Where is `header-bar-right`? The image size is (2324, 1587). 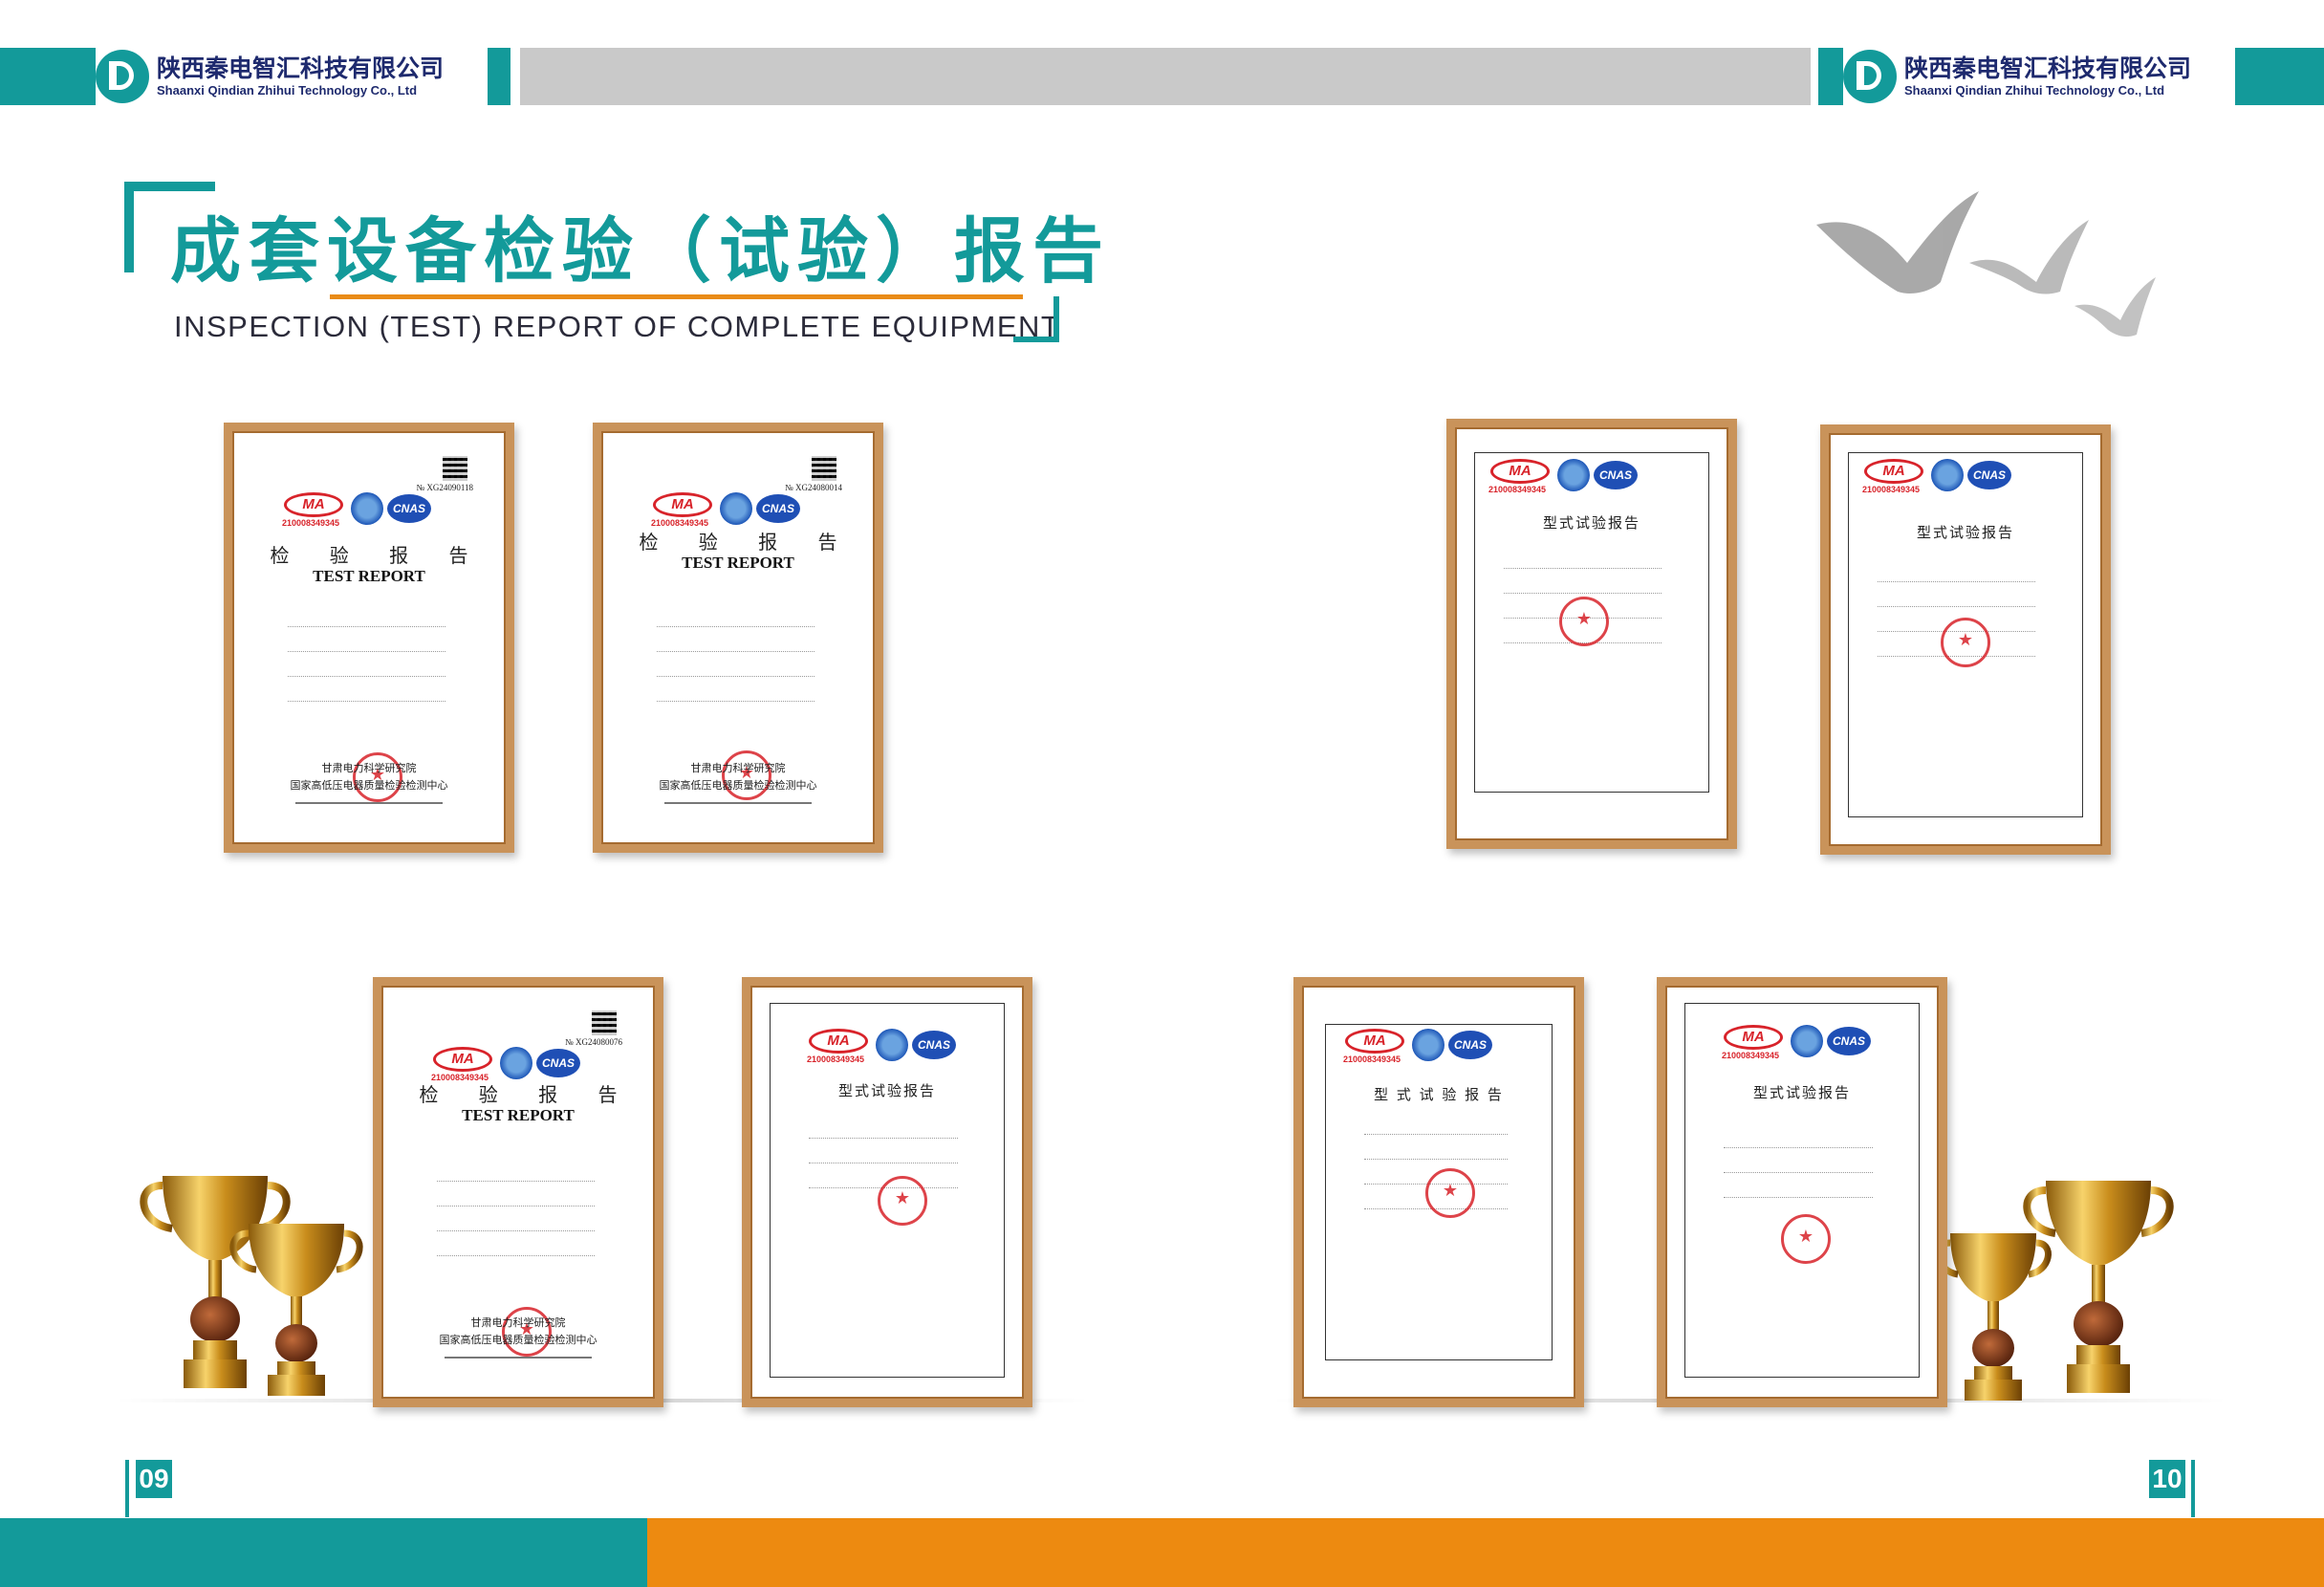 header-bar-right is located at coordinates (2279, 77).